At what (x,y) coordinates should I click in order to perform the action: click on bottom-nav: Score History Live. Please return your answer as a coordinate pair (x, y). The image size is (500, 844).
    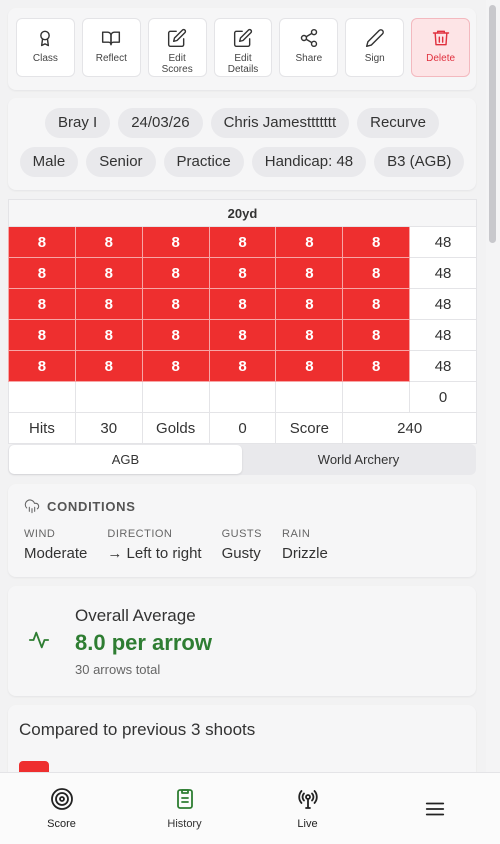
    Looking at the image, I should click on (250, 808).